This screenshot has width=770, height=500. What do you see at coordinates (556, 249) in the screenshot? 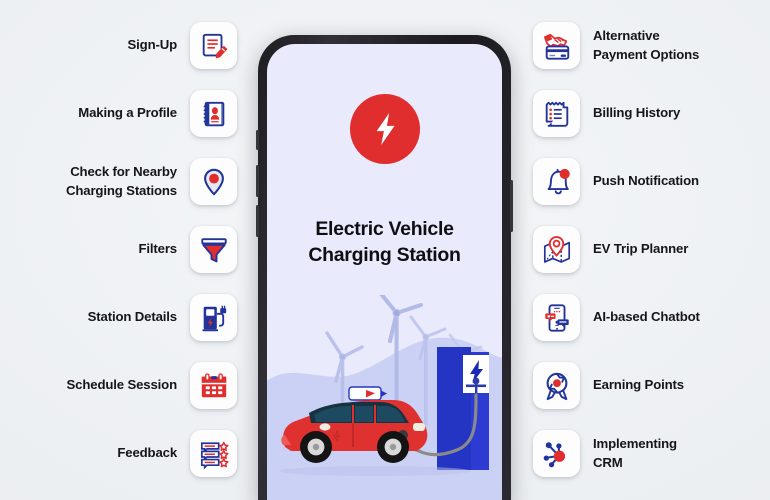
I see `map-route-pin-icon` at bounding box center [556, 249].